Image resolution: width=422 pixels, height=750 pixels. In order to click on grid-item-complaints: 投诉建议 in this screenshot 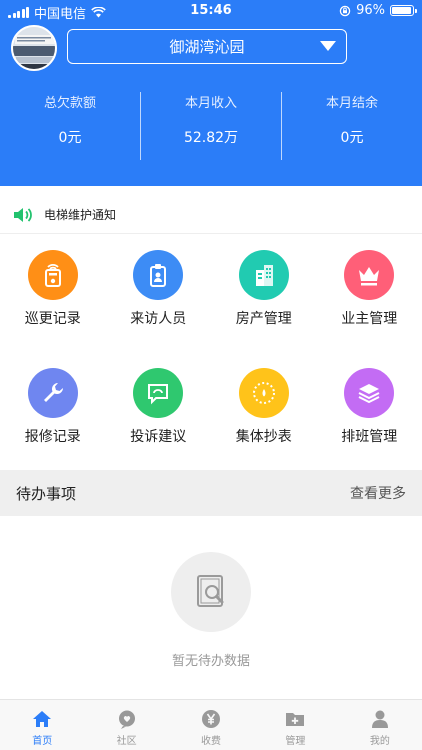, I will do `click(159, 407)`.